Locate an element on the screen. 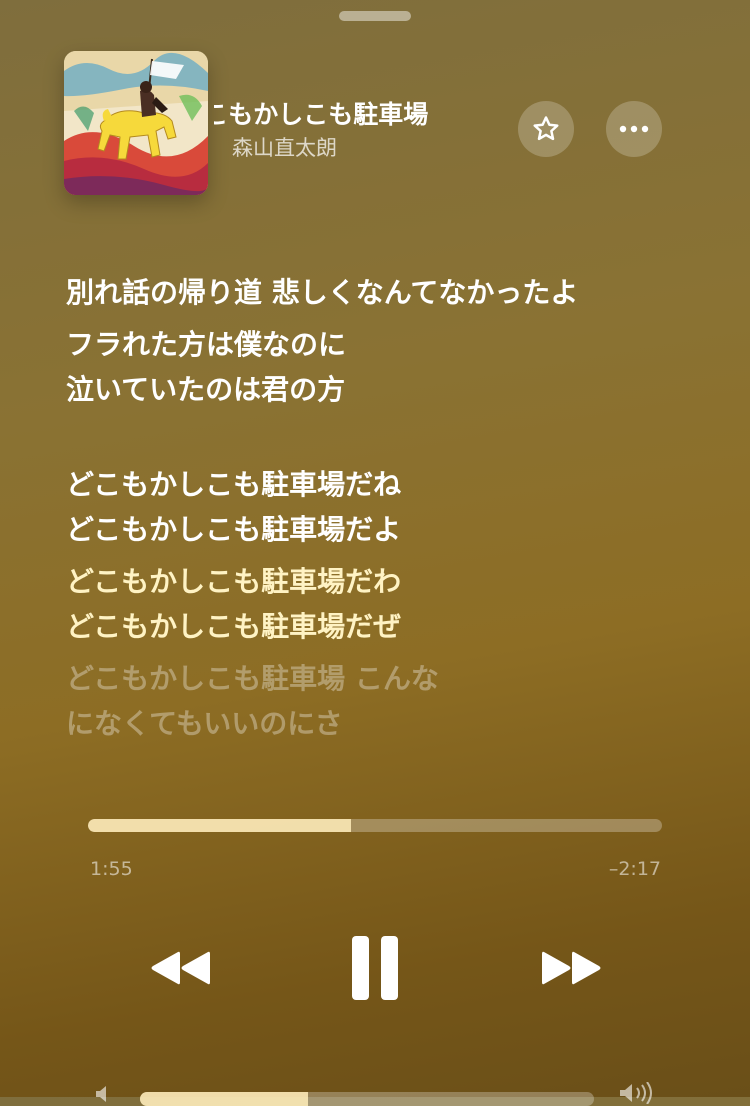  pause-icon is located at coordinates (375, 968).